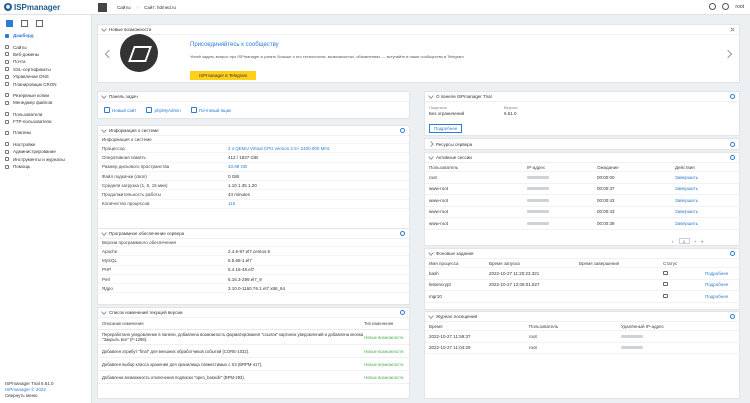 The height and width of the screenshot is (403, 750). I want to click on chevron-left-icon: ‹, so click(673, 241).